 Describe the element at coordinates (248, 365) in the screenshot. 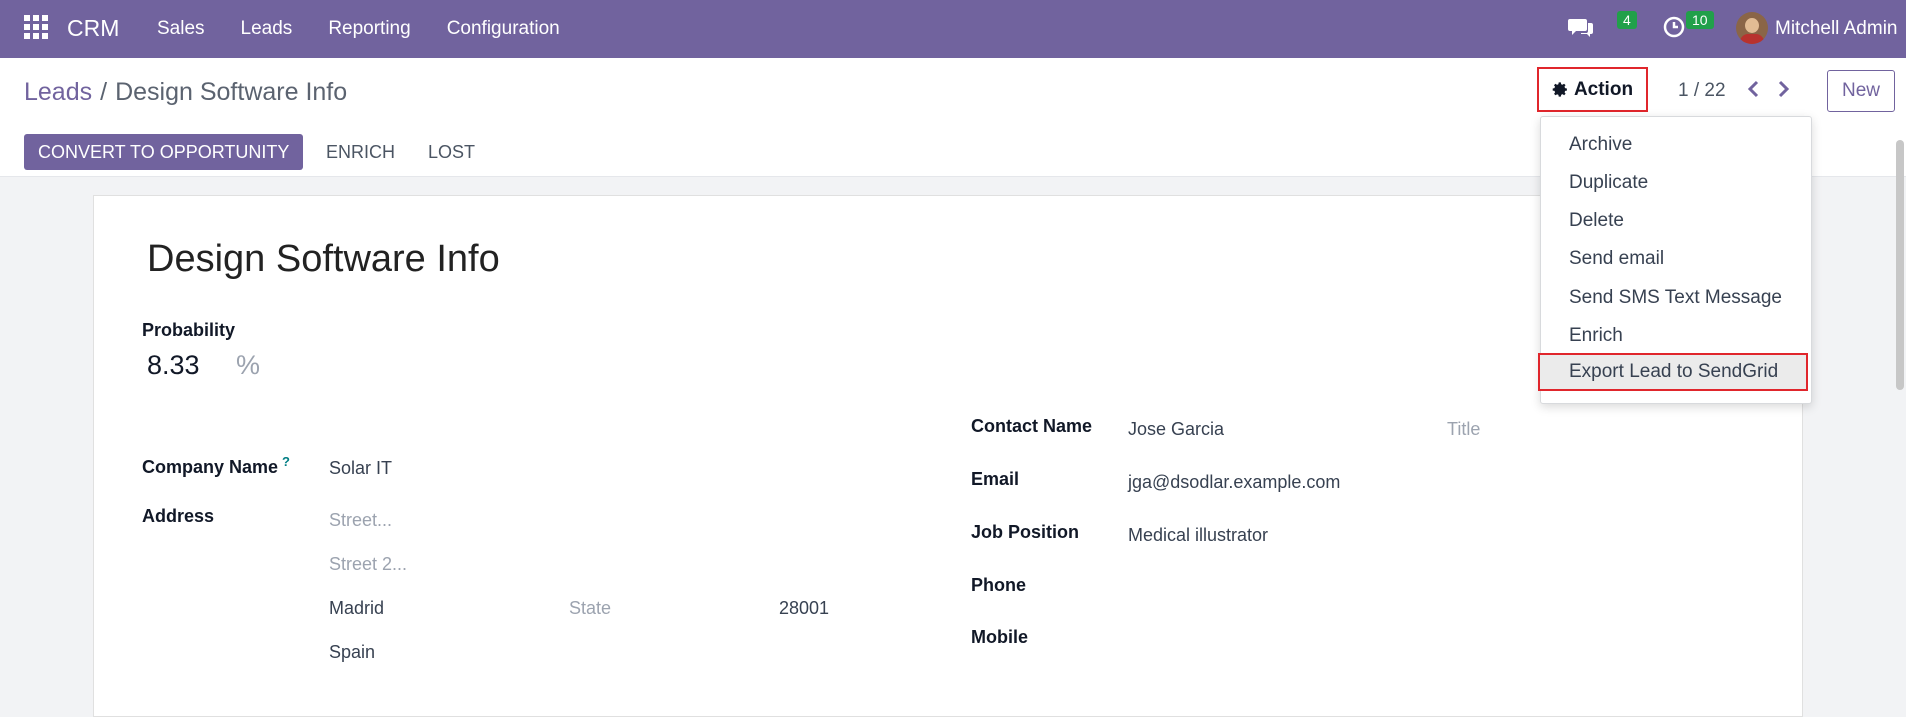

I see `probability-unit: %` at that location.